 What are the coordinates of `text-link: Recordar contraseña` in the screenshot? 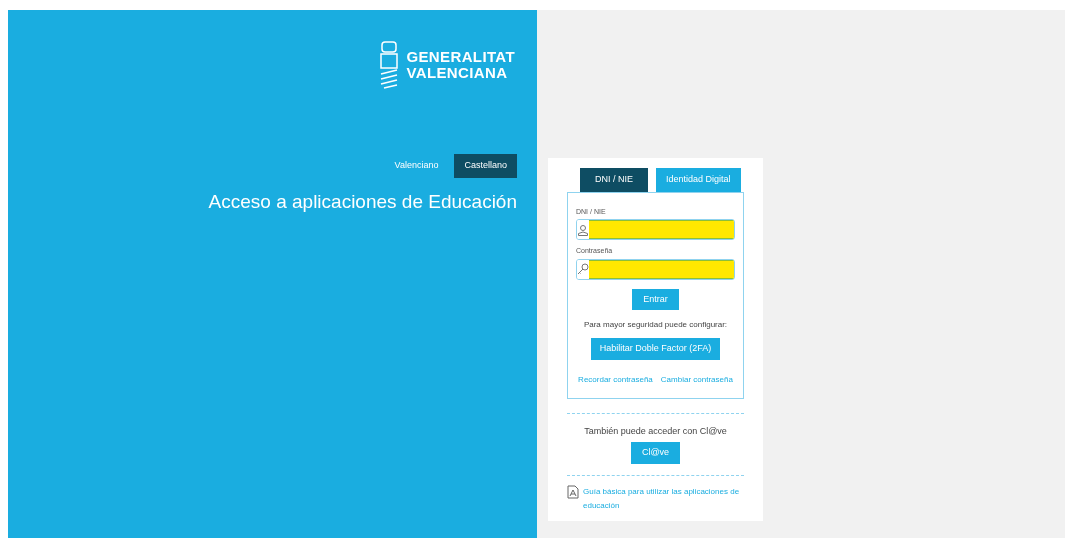 It's located at (615, 379).